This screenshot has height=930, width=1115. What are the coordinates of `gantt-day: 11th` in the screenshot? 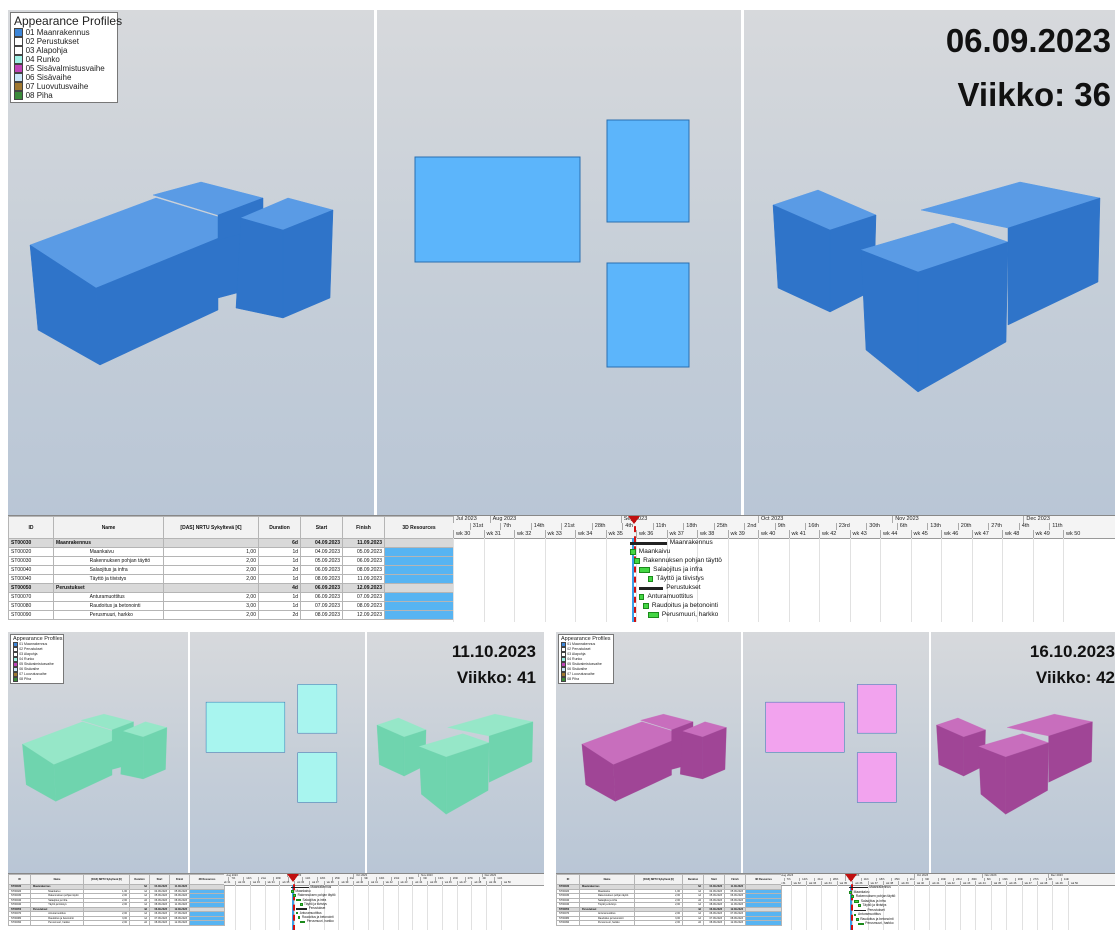 It's located at (1064, 526).